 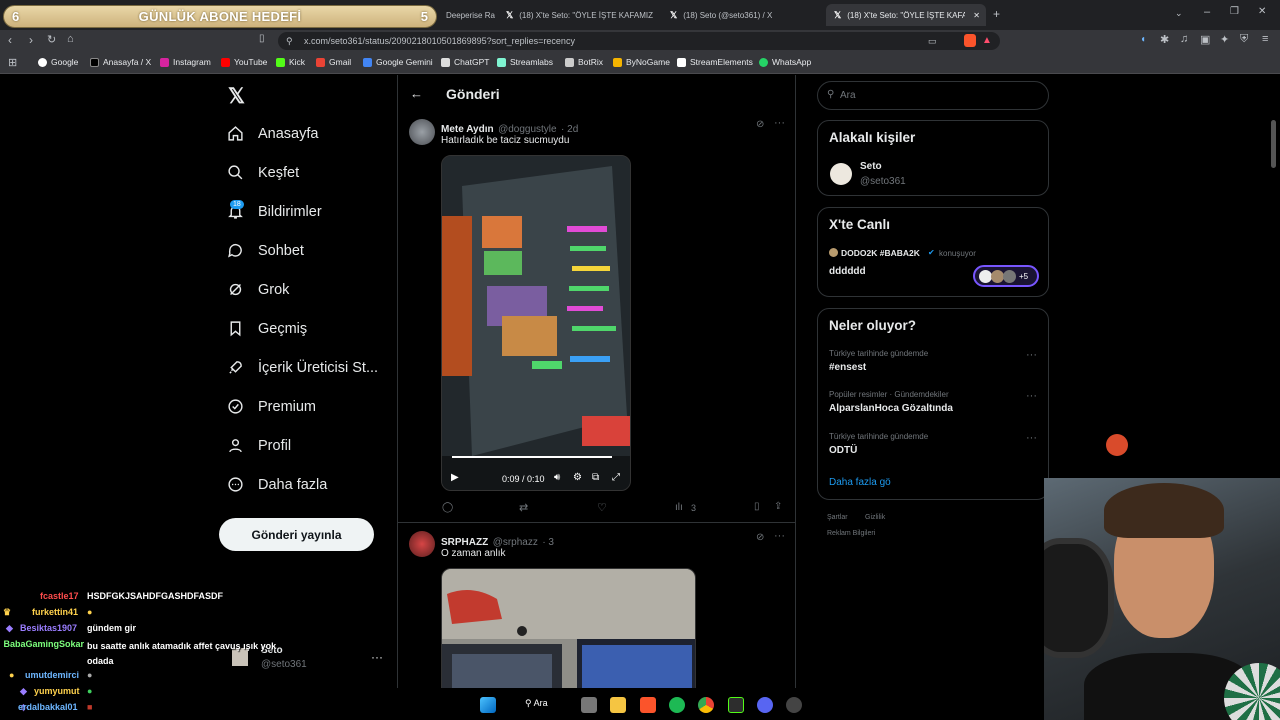 I want to click on spotify-icon, so click(x=677, y=705).